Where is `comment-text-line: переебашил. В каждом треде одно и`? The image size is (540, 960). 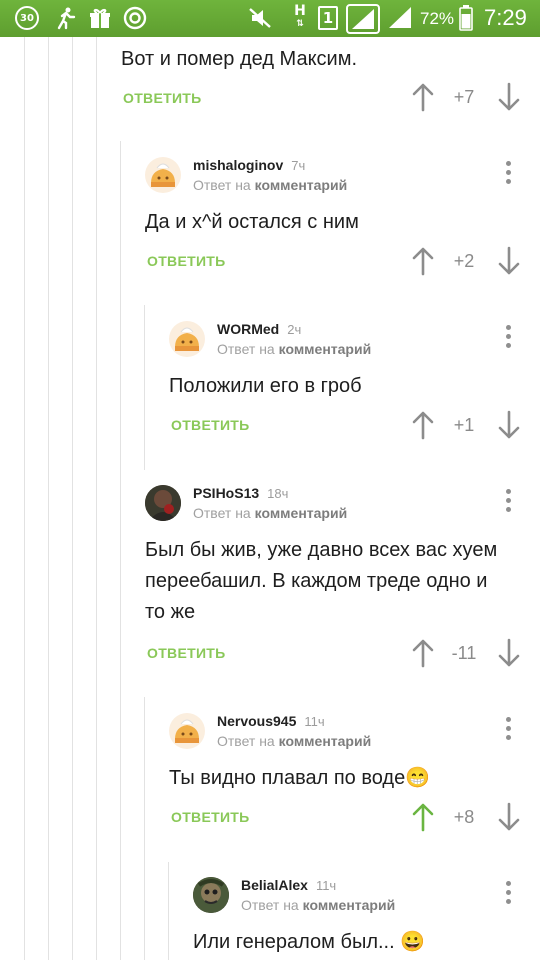
comment-text-line: переебашил. В каждом треде одно и is located at coordinates (316, 581).